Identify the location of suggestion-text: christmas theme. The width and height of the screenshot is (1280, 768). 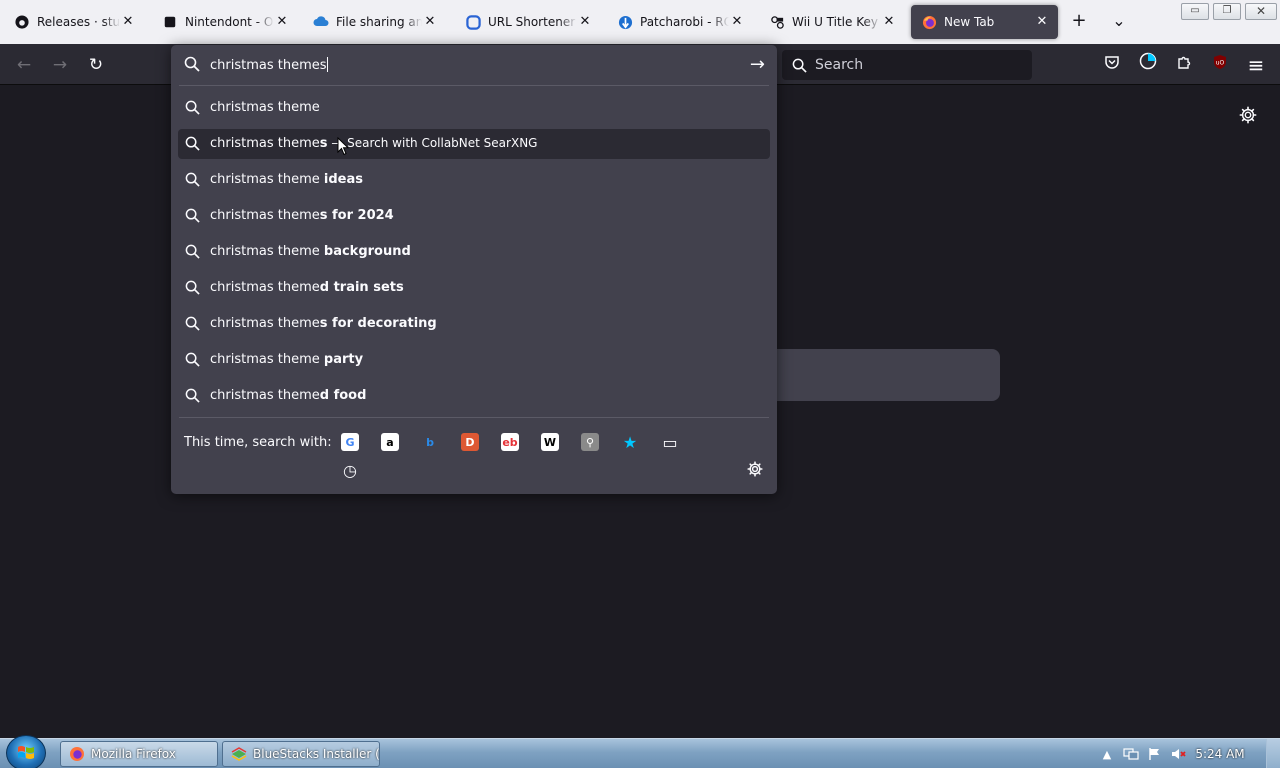
(265, 107).